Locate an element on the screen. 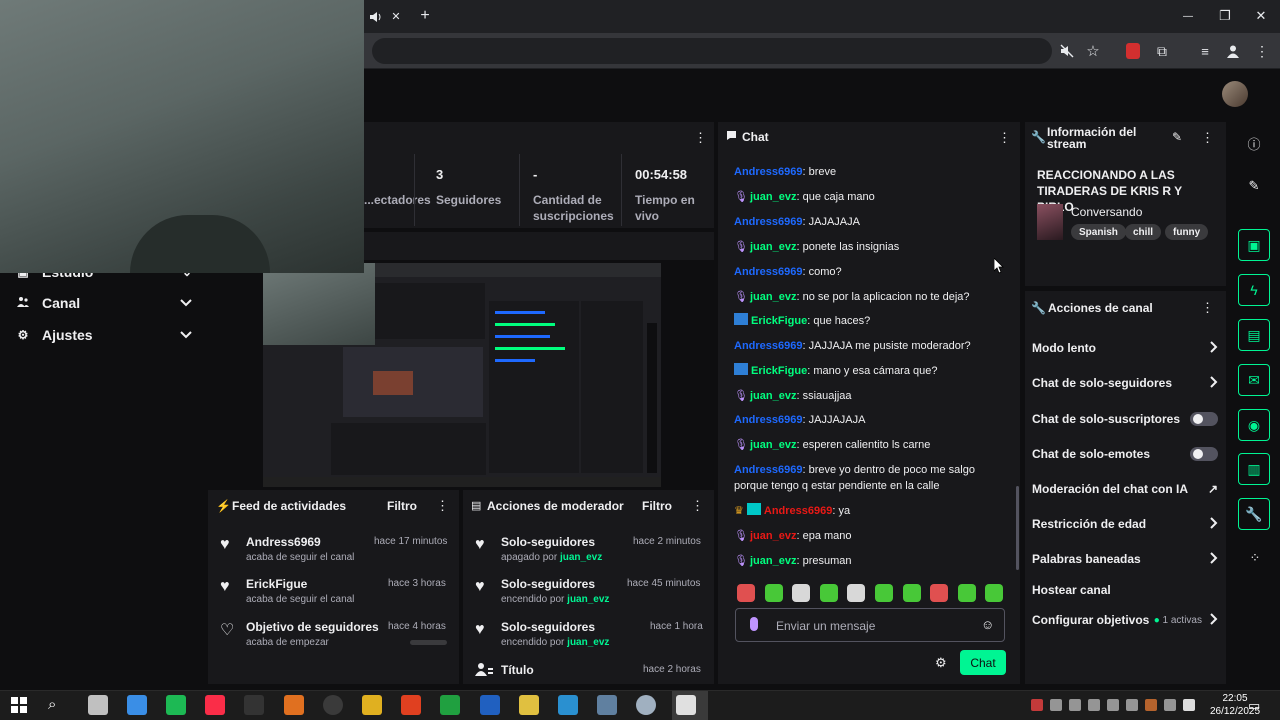 The height and width of the screenshot is (720, 1280). channel-action-item: Configurar objetivos ● 1 activas is located at coordinates (1125, 620).